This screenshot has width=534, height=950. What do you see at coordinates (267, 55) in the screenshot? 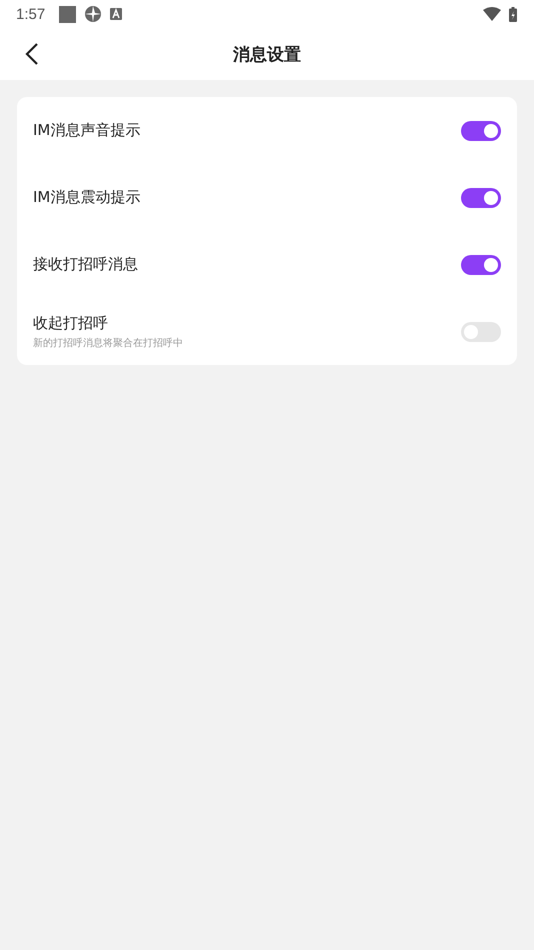
I see `page-title: 消息设置` at bounding box center [267, 55].